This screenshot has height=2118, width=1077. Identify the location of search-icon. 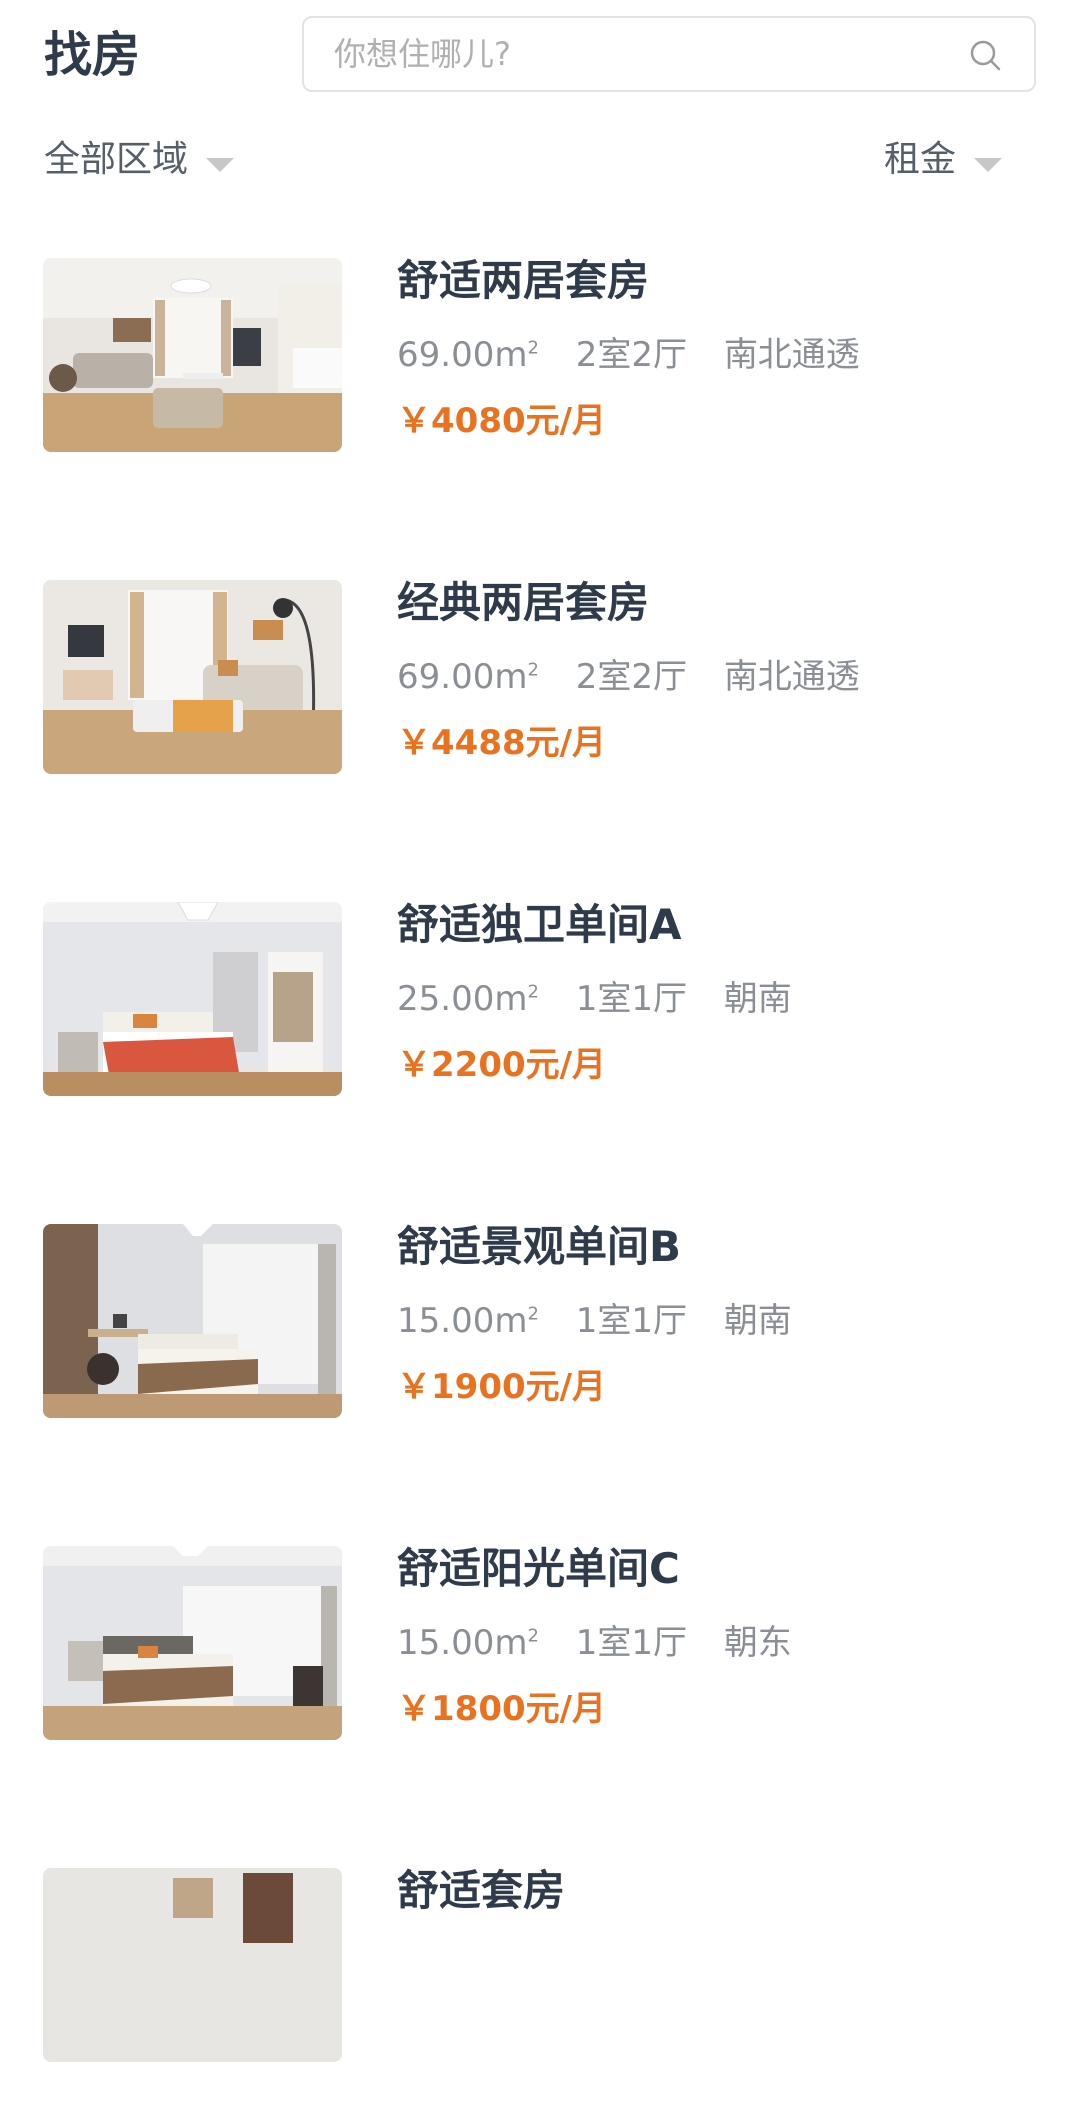
(985, 55).